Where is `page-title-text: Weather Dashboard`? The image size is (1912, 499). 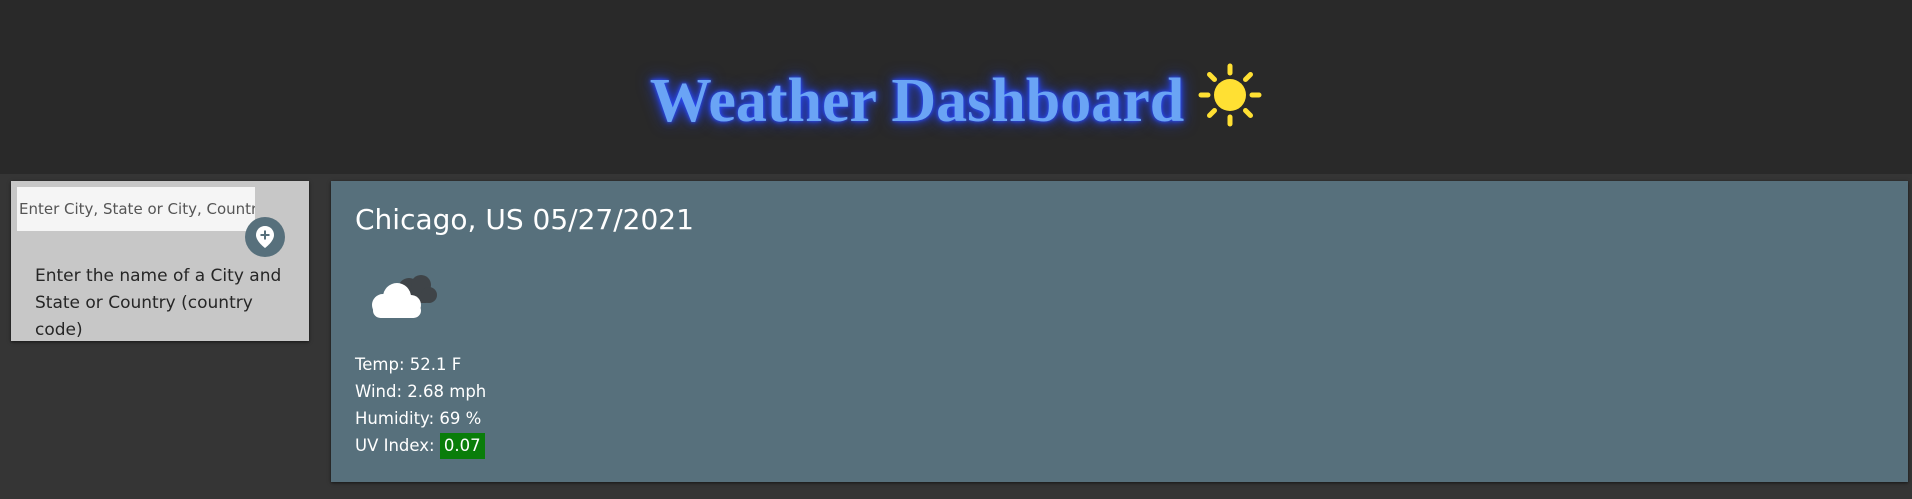 page-title-text: Weather Dashboard is located at coordinates (917, 100).